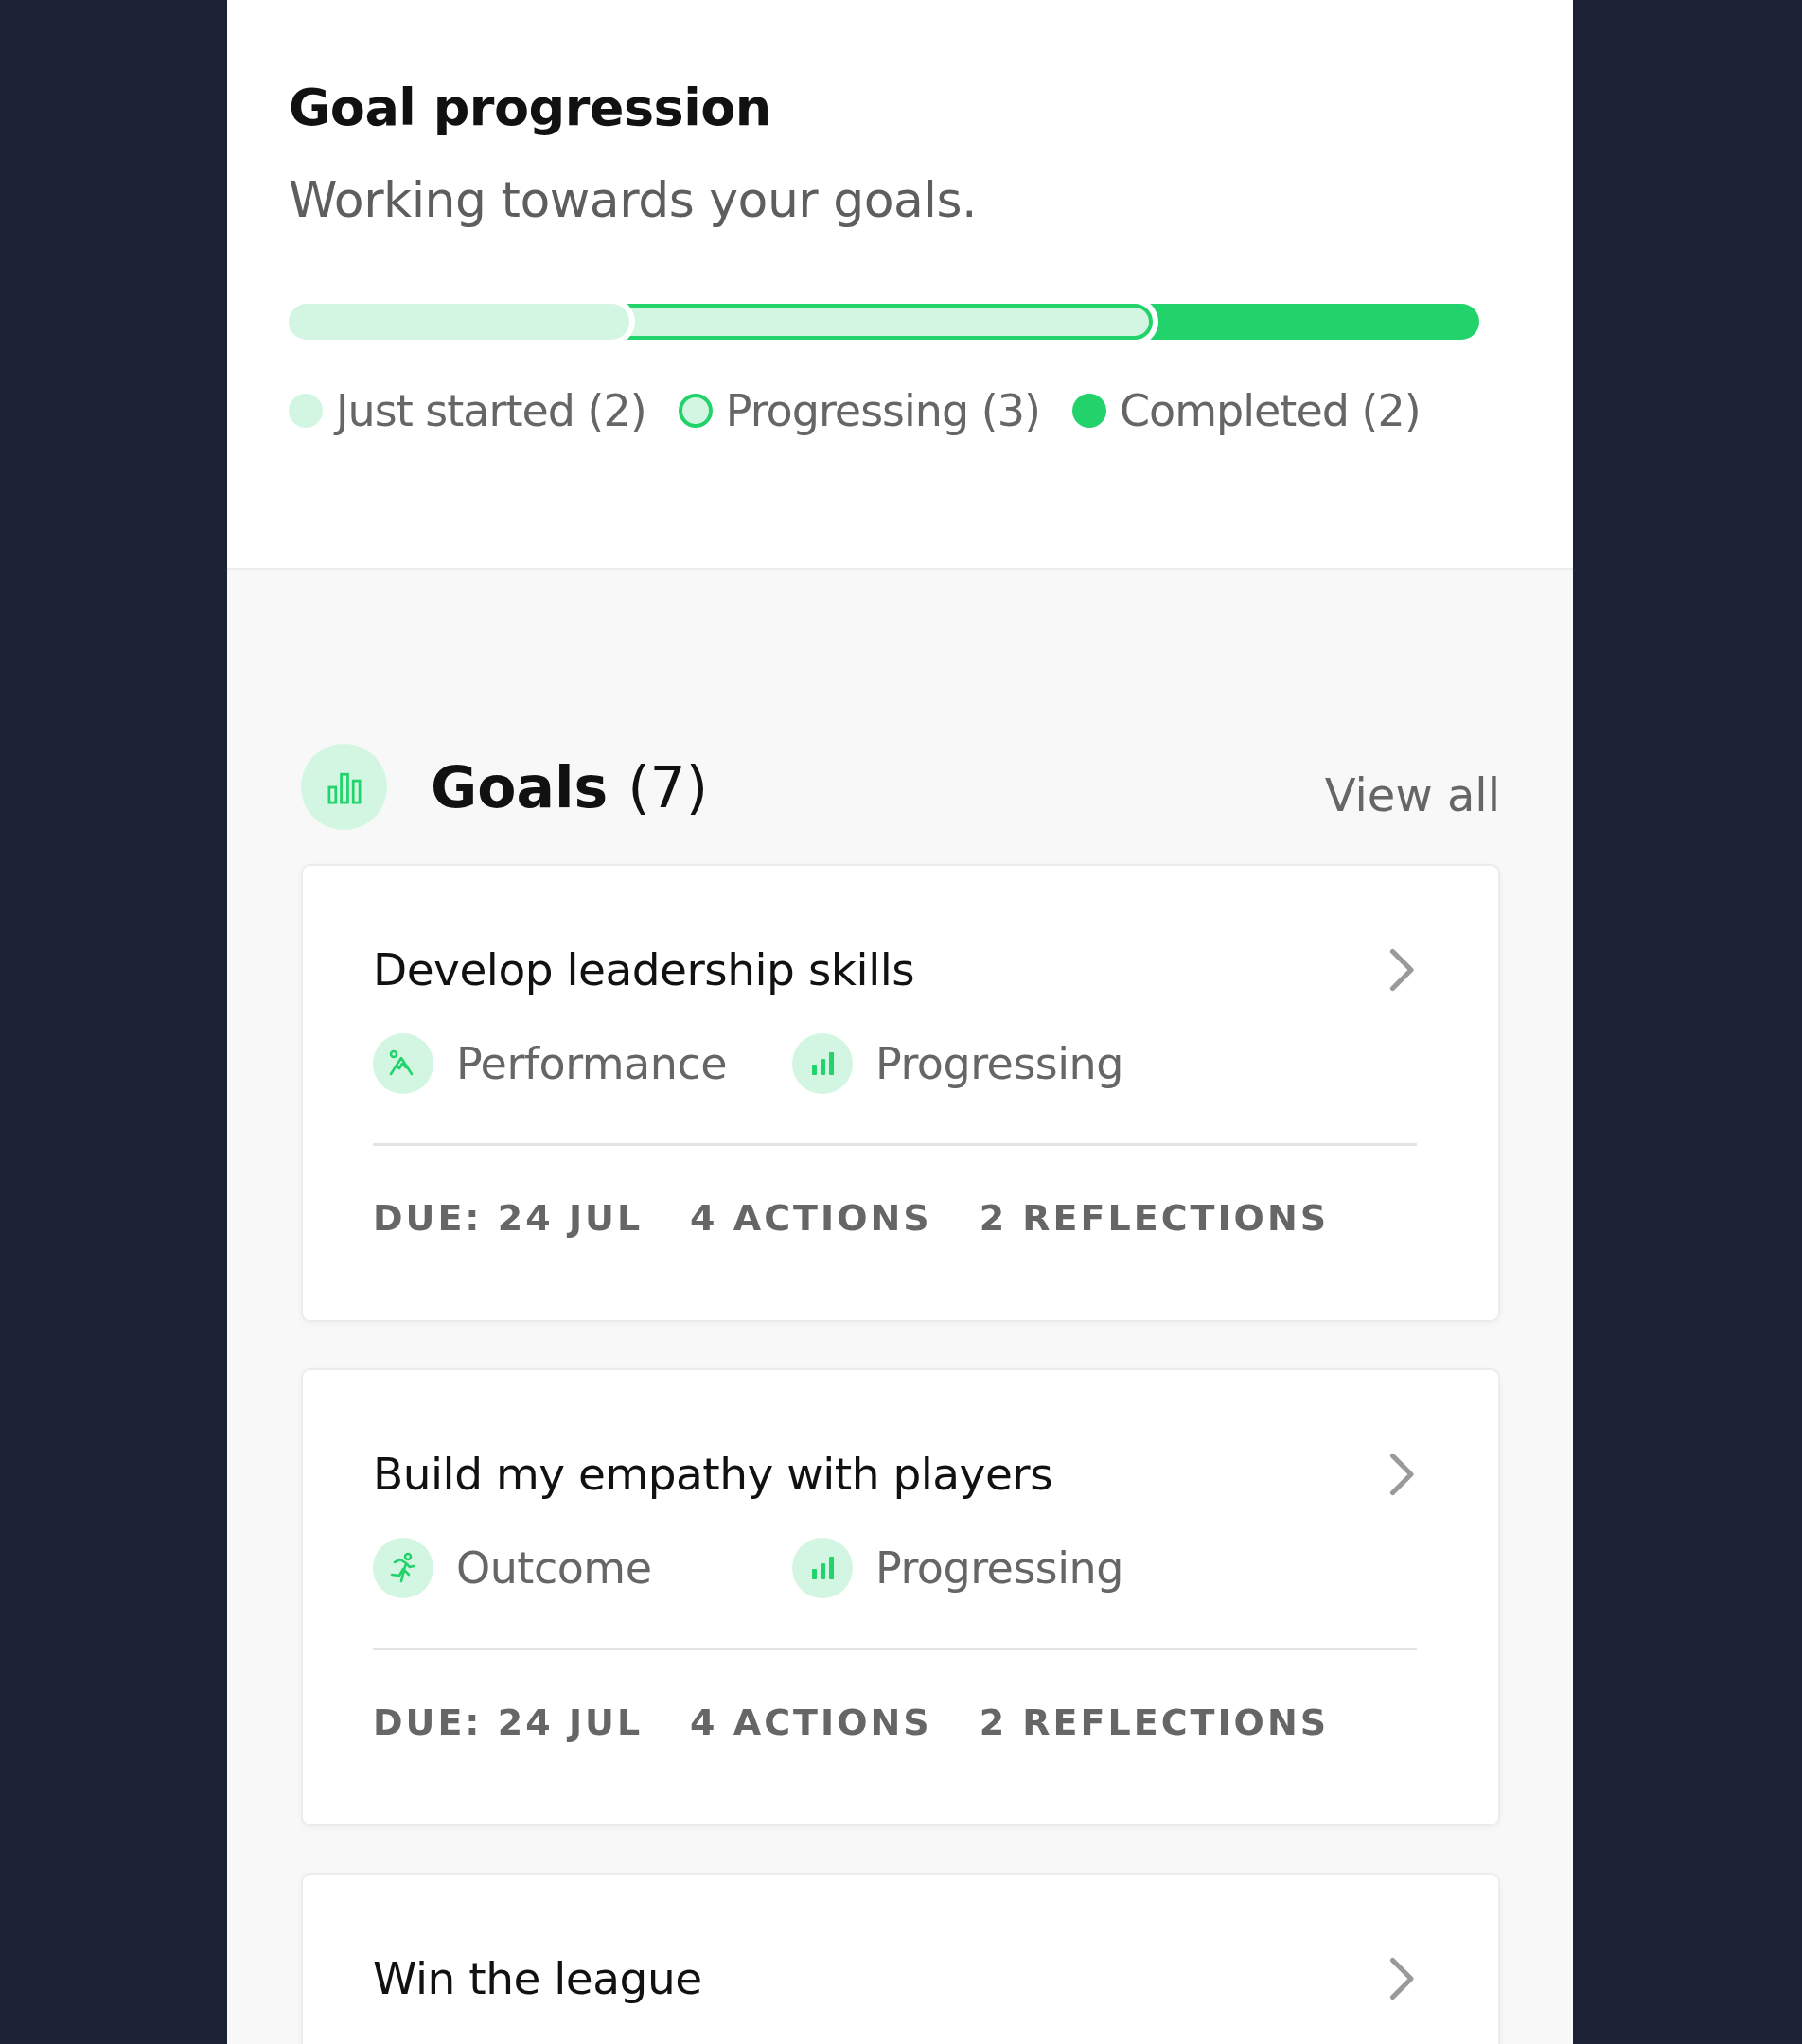 The image size is (1802, 2044). Describe the element at coordinates (554, 1568) in the screenshot. I see `tag-label: Outcome` at that location.